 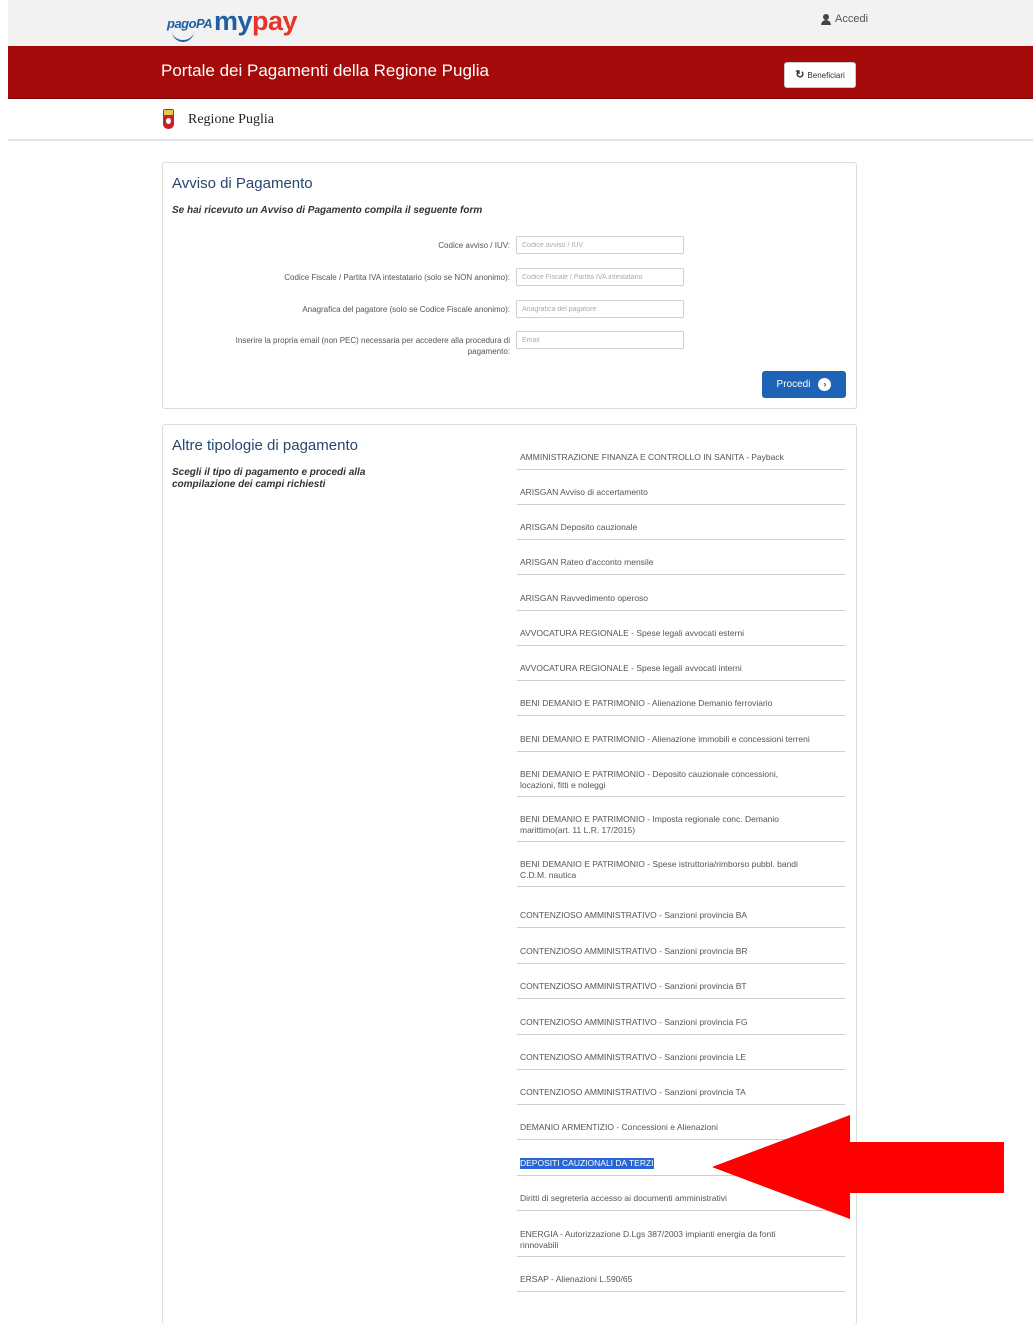 I want to click on list-item-label-line2: locazioni, fitti e noleggi, so click(x=563, y=785).